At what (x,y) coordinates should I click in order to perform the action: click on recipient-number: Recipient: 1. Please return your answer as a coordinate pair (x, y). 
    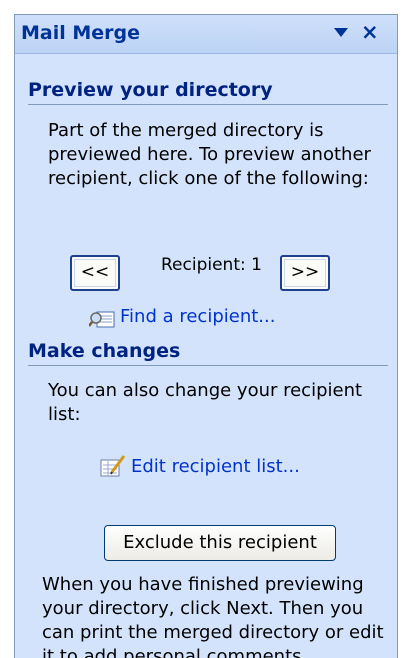
    Looking at the image, I should click on (211, 265).